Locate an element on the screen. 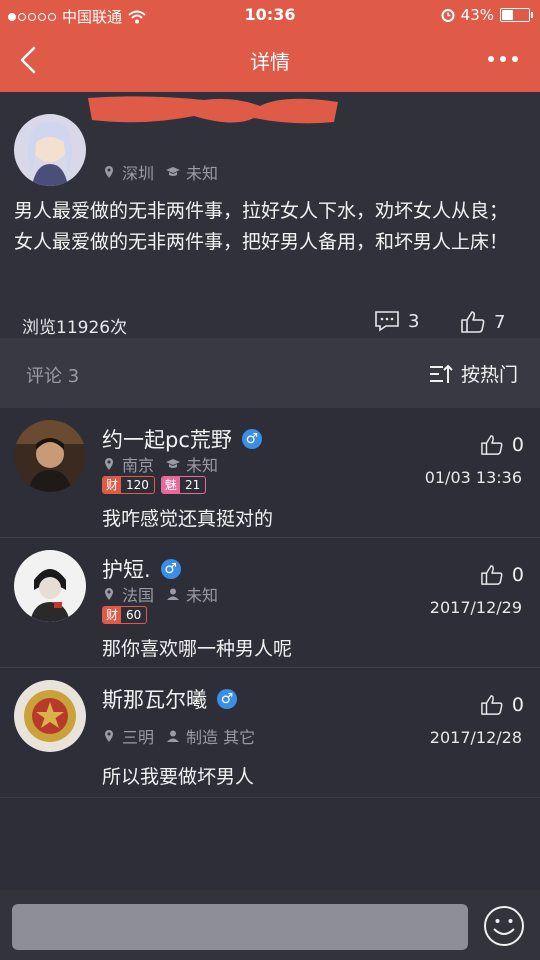 The width and height of the screenshot is (540, 960). commenter-badges: 财 60 is located at coordinates (125, 615).